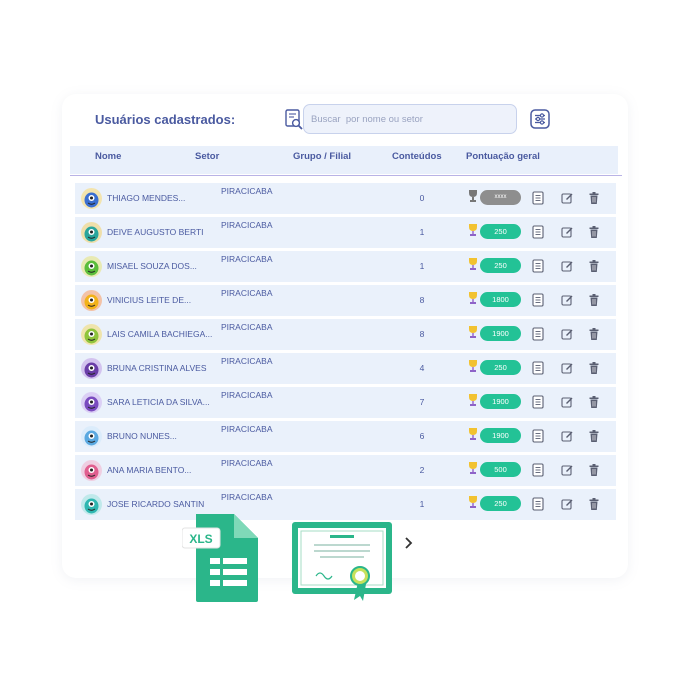 The height and width of the screenshot is (700, 700). I want to click on table-row: THIAGO MENDES... PIRACICABA 0 xxxx, so click(345, 198).